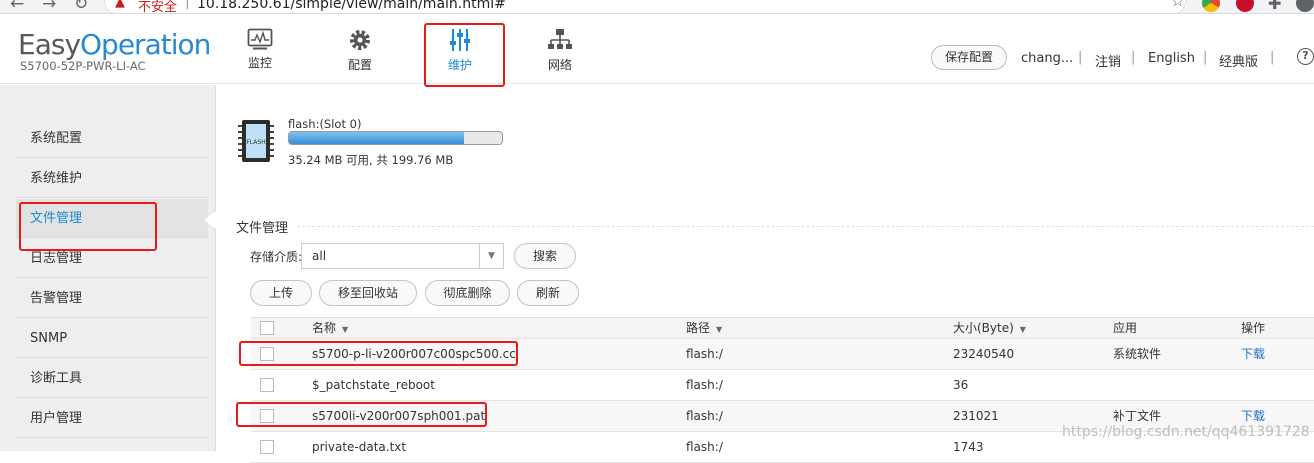  What do you see at coordinates (782, 385) in the screenshot?
I see `table-row: $_patchstate_reboot flash:/ 36` at bounding box center [782, 385].